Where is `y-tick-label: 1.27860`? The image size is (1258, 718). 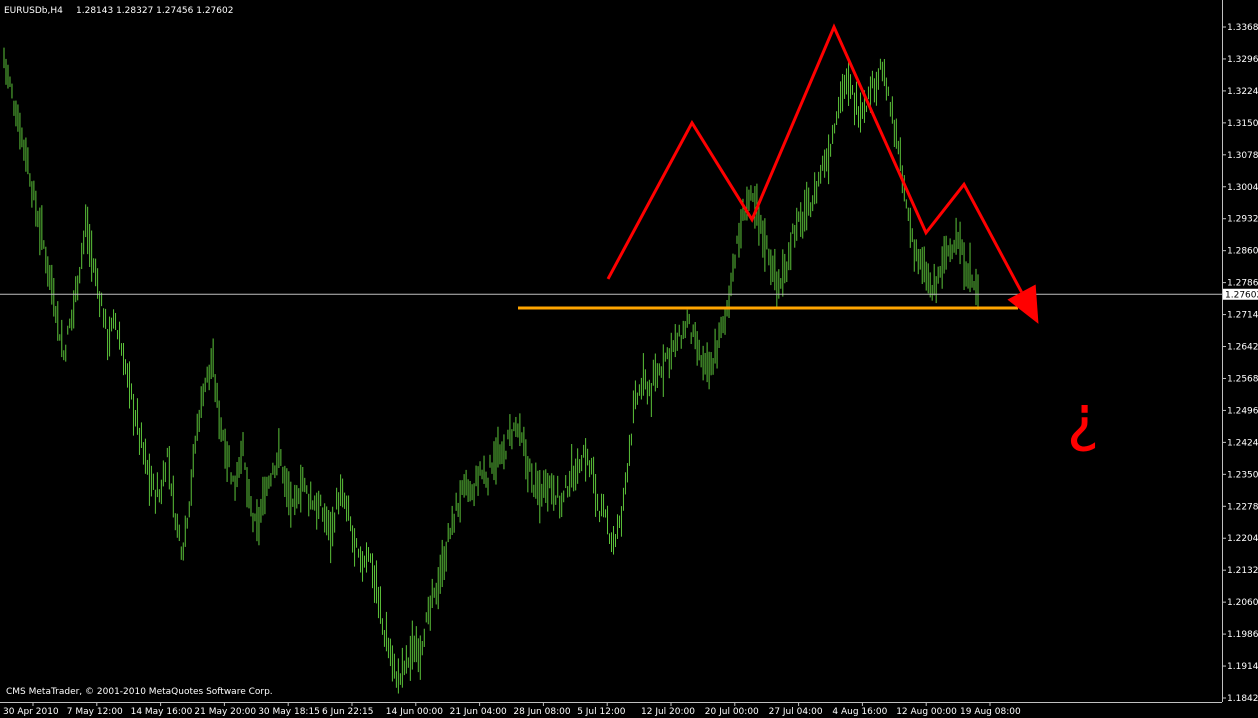 y-tick-label: 1.27860 is located at coordinates (1242, 284).